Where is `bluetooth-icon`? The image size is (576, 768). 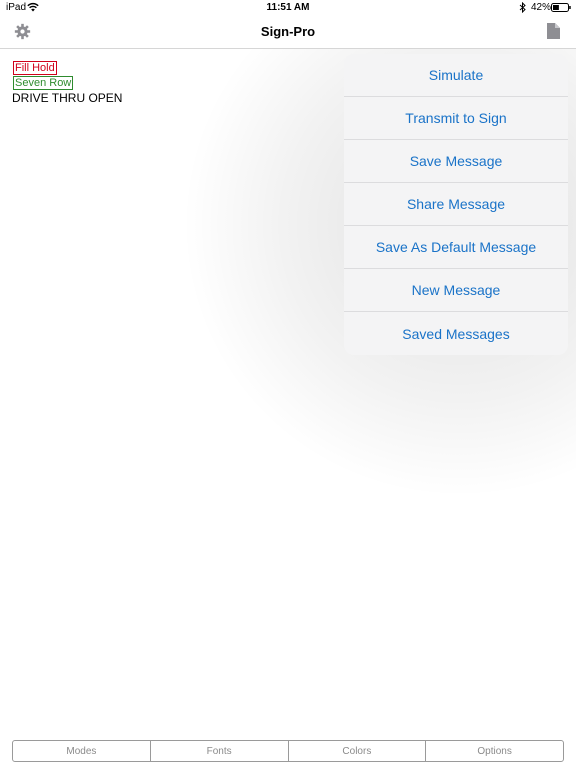 bluetooth-icon is located at coordinates (522, 7).